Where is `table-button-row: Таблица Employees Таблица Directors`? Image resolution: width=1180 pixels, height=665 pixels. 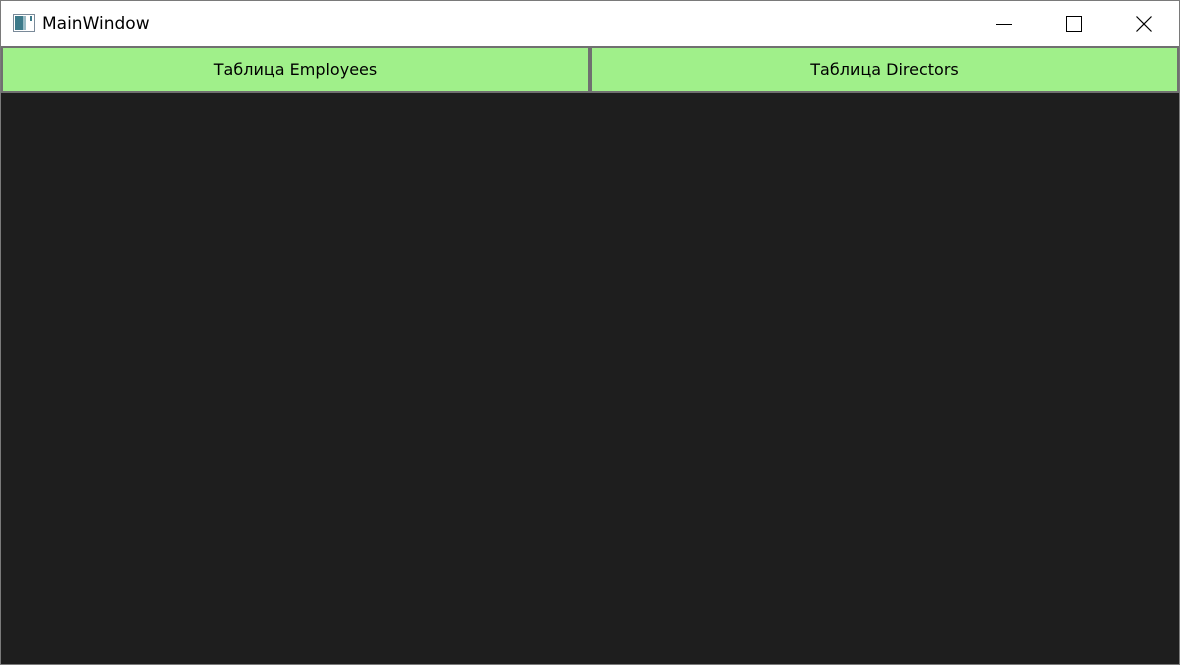 table-button-row: Таблица Employees Таблица Directors is located at coordinates (590, 69).